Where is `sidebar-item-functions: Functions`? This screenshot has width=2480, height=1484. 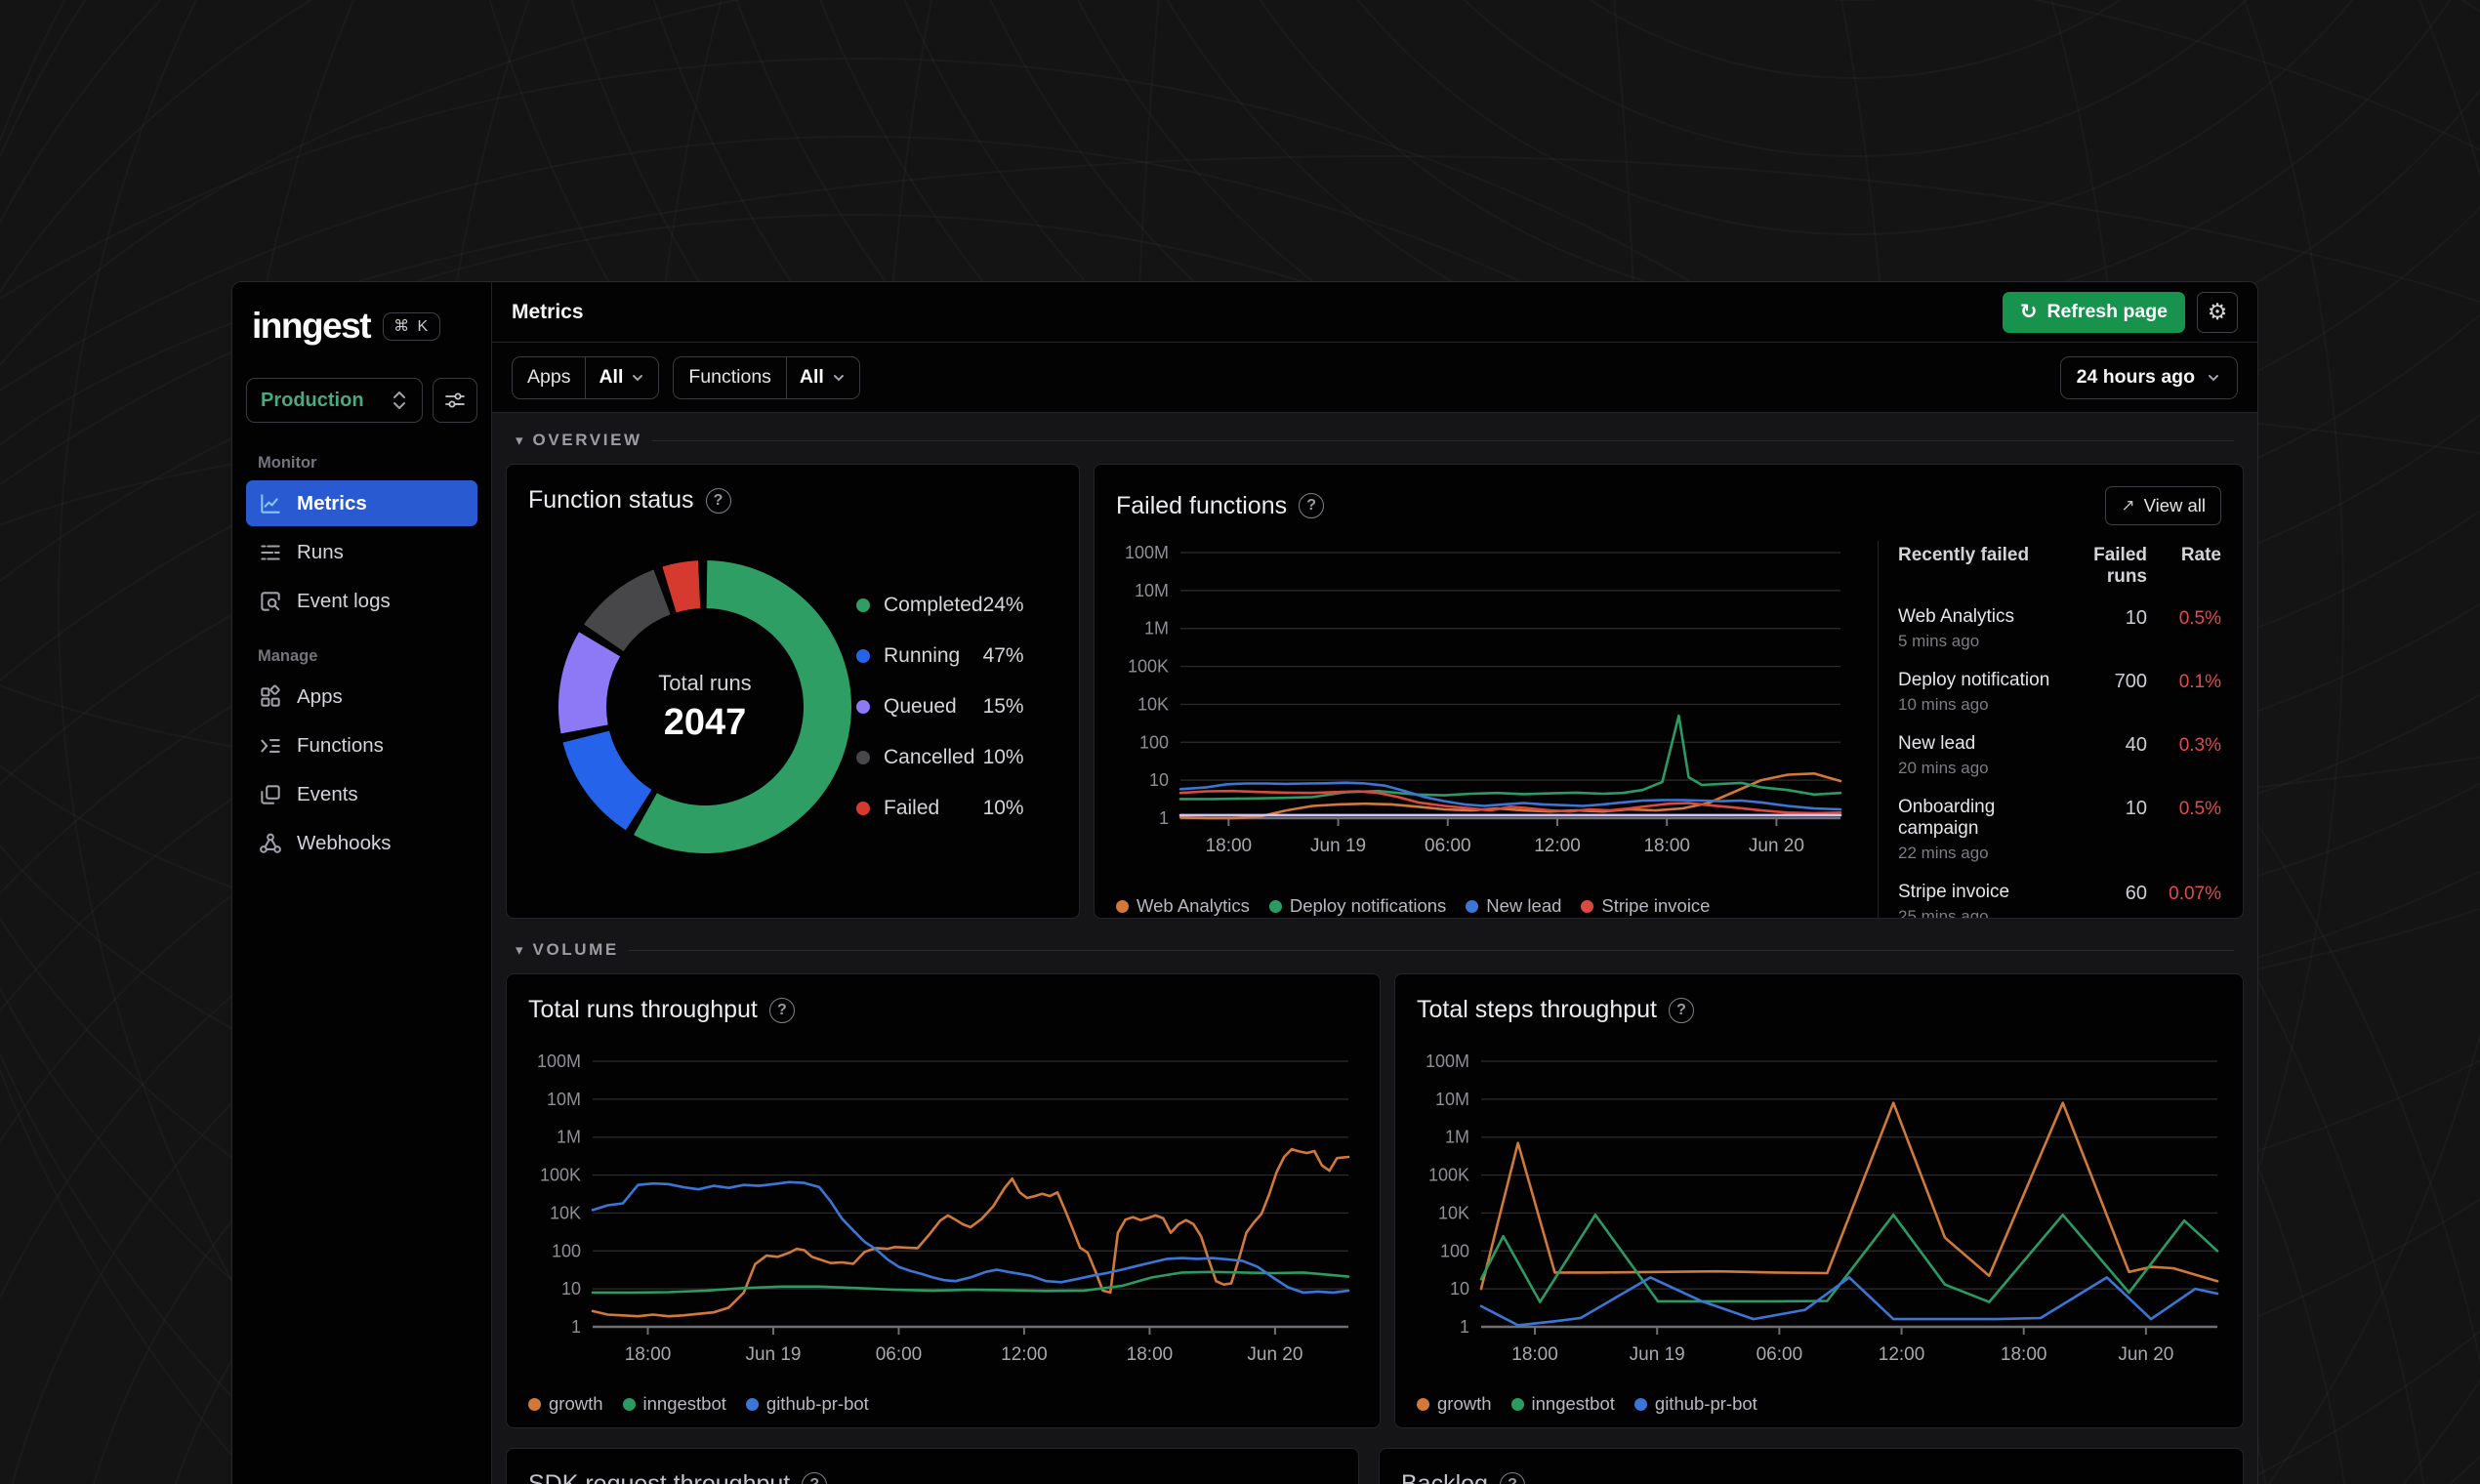
sidebar-item-functions: Functions is located at coordinates (361, 745).